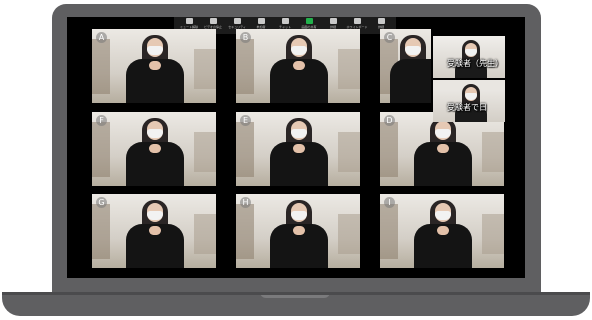  I want to click on chat-icon, so click(285, 21).